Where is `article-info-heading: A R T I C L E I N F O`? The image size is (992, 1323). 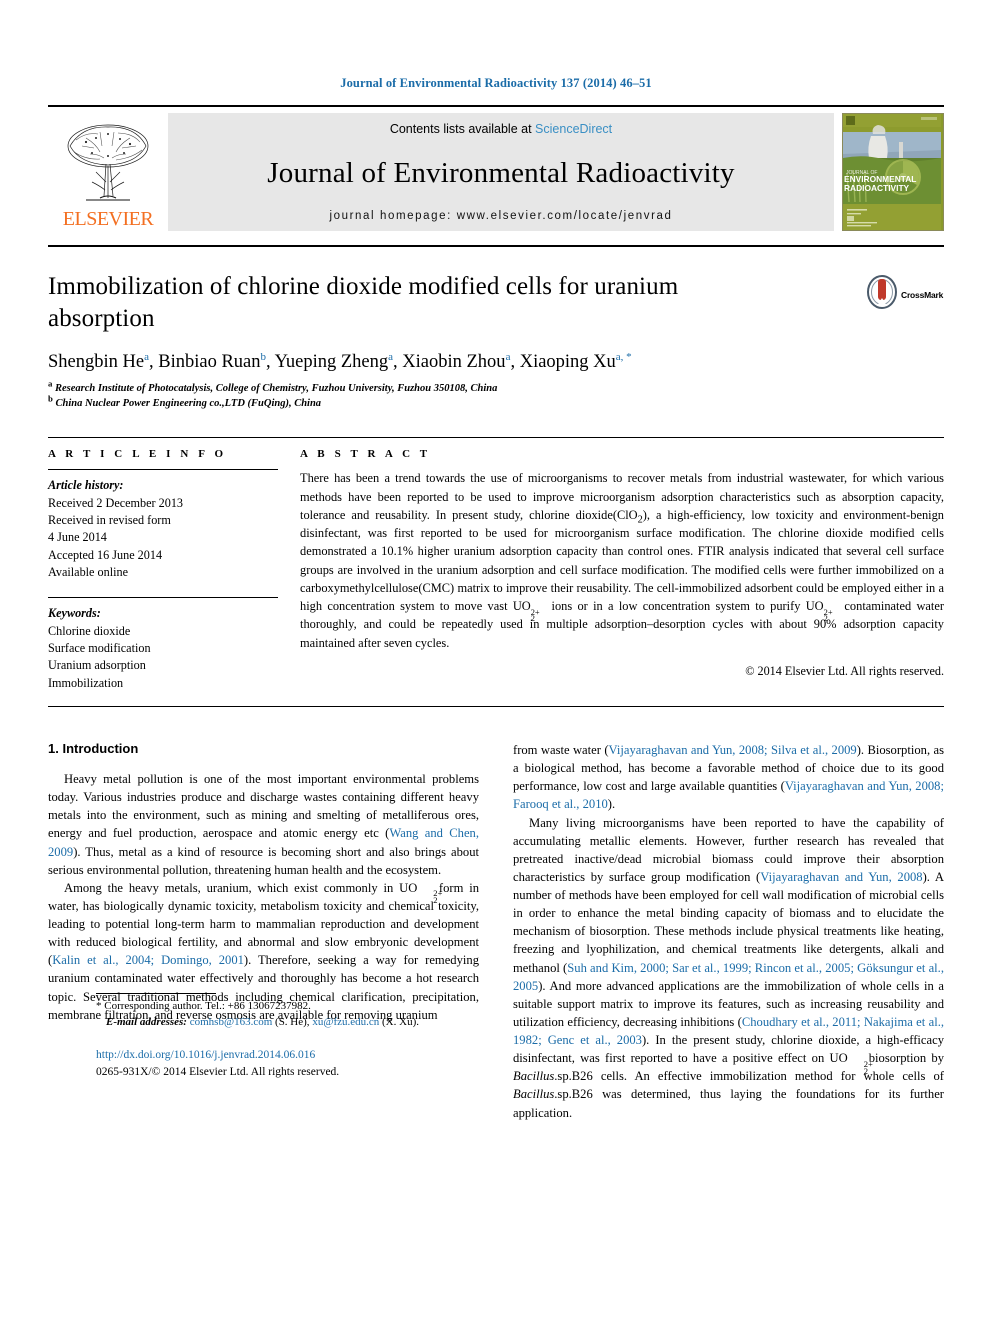 article-info-heading: A R T I C L E I N F O is located at coordinates (137, 454).